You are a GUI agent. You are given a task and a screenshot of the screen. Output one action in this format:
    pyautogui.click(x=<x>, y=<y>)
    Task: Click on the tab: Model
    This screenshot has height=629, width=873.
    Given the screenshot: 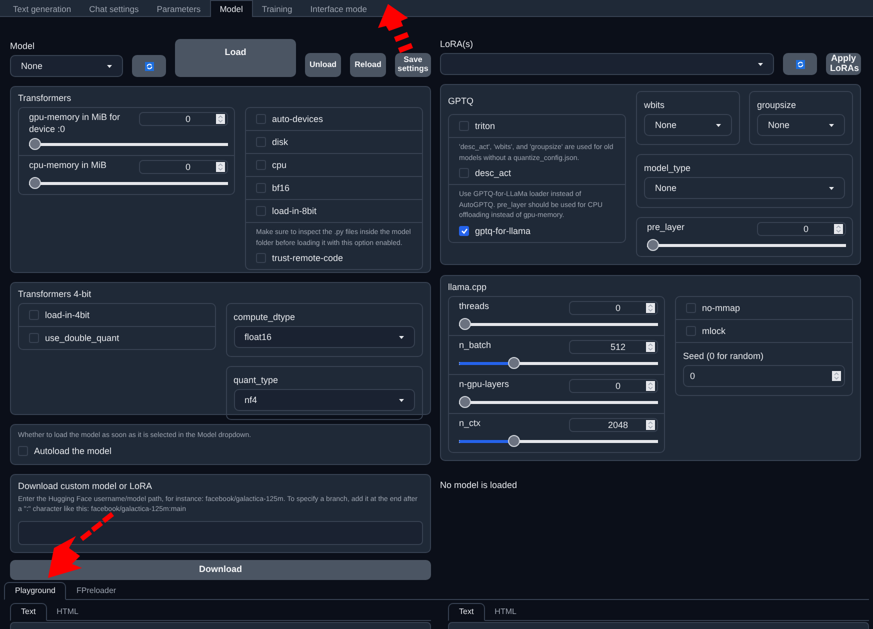 What is the action you would take?
    pyautogui.click(x=231, y=8)
    